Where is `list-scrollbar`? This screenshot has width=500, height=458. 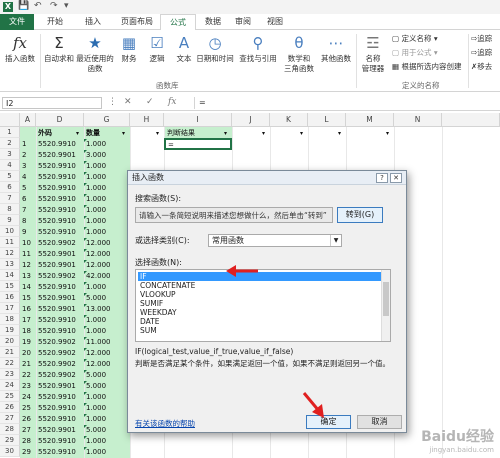
list-scrollbar is located at coordinates (385, 305).